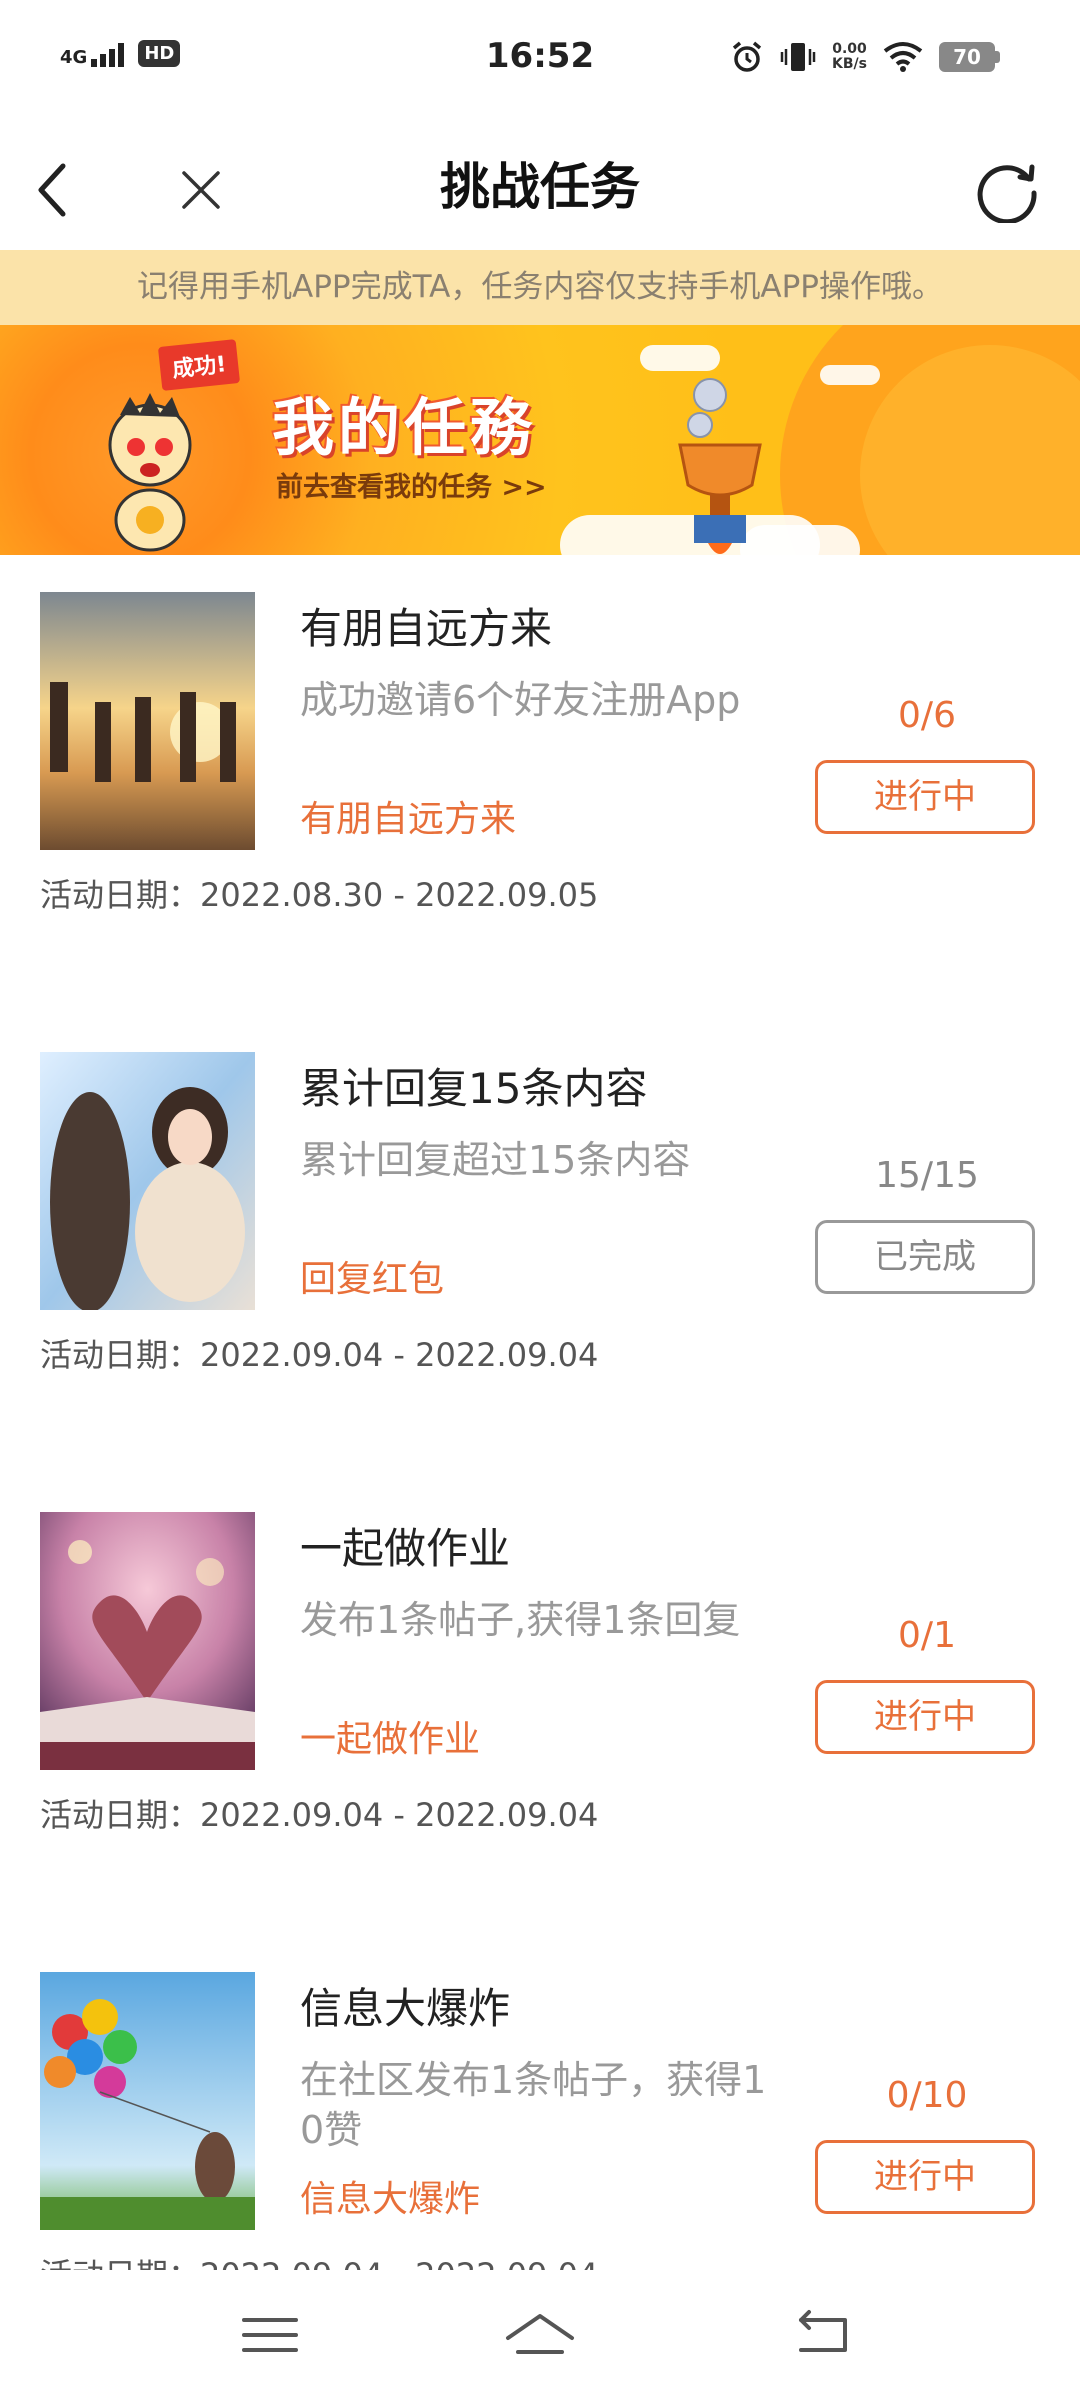  What do you see at coordinates (798, 57) in the screenshot?
I see `vibrate-icon` at bounding box center [798, 57].